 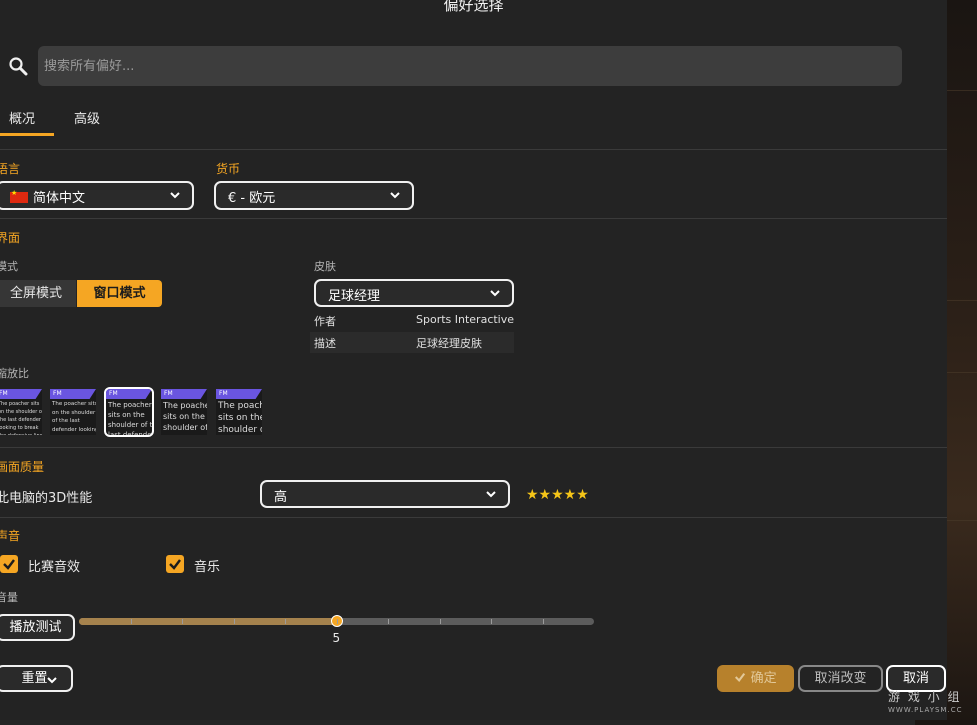 What do you see at coordinates (336, 638) in the screenshot?
I see `volume-value: 5` at bounding box center [336, 638].